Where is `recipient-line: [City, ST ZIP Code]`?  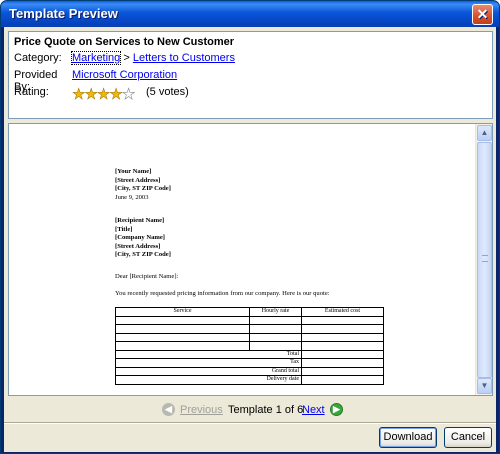
recipient-line: [City, ST ZIP Code] is located at coordinates (143, 254).